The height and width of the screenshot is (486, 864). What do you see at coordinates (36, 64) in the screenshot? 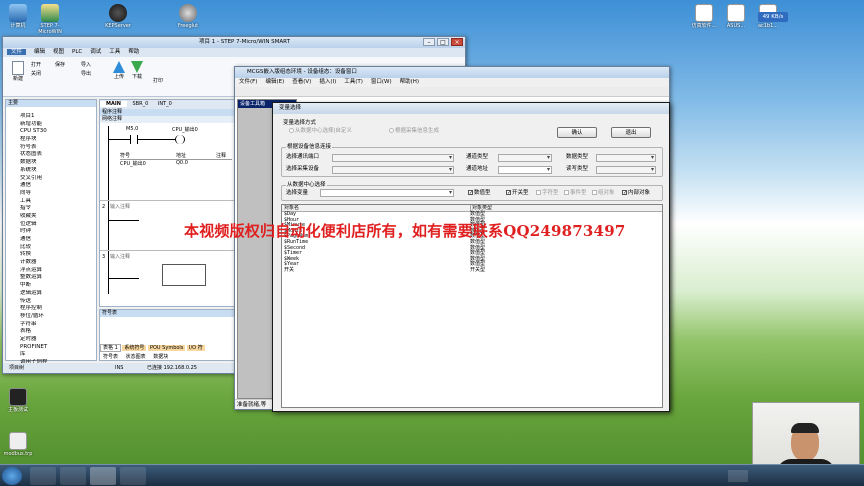
I see `open-button: 打开` at bounding box center [36, 64].